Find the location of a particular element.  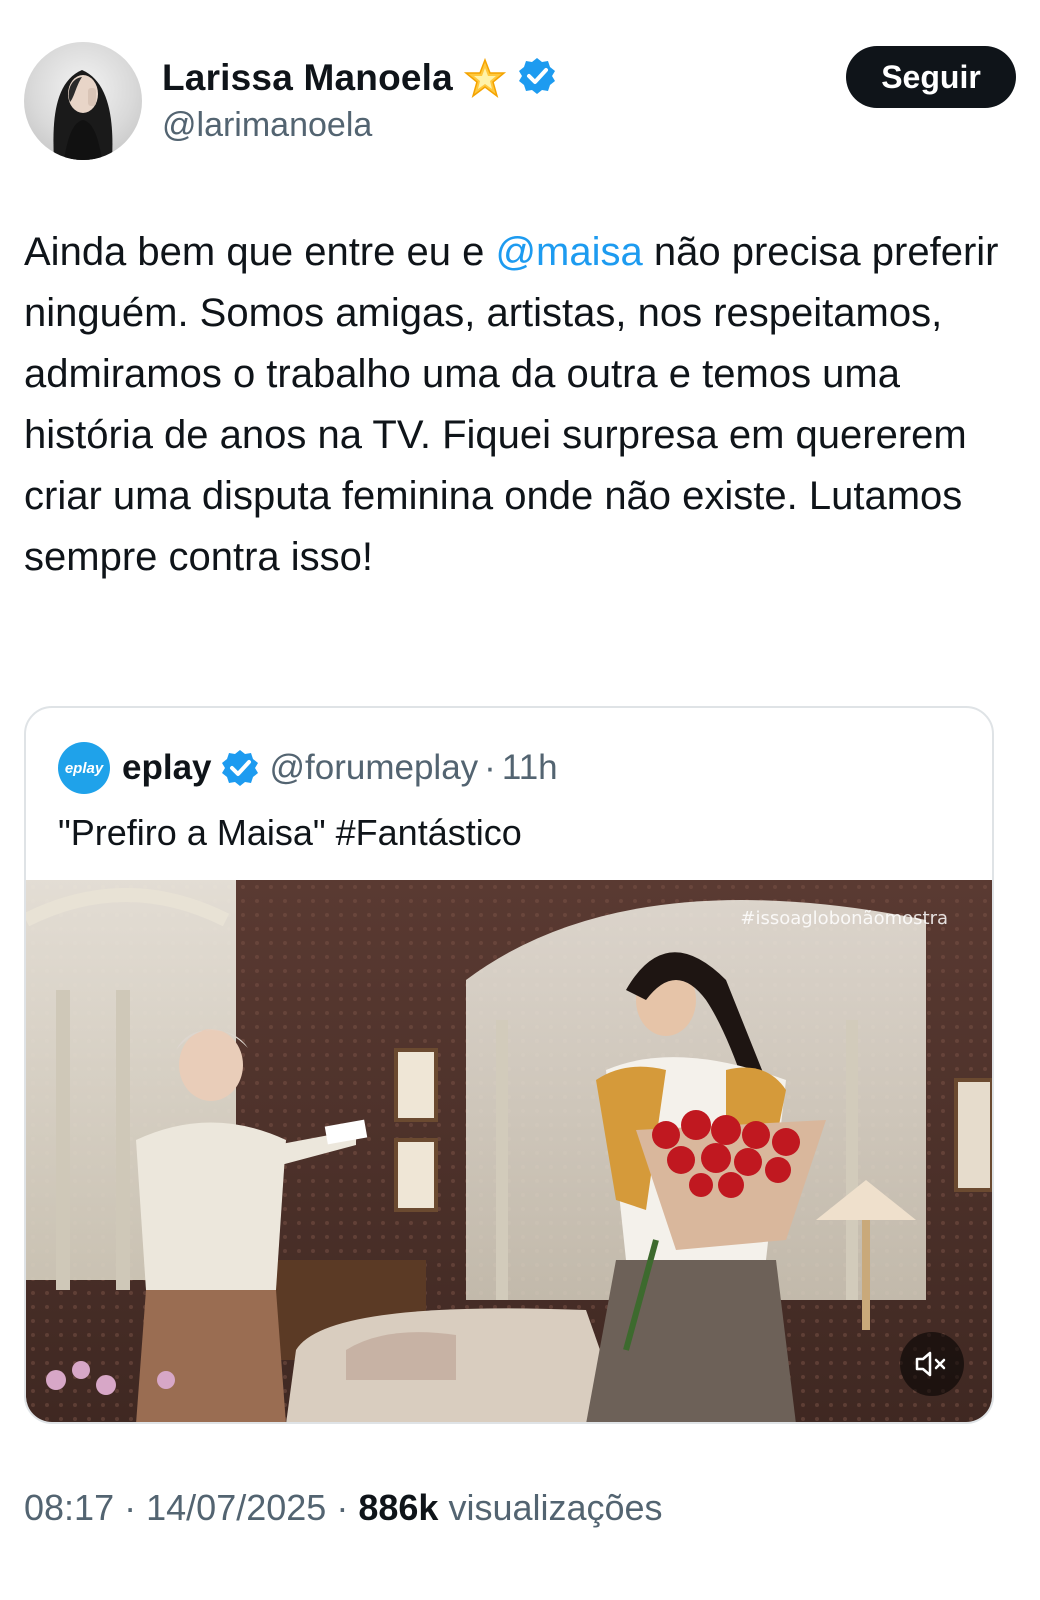

speaker-muted-icon is located at coordinates (932, 1364).